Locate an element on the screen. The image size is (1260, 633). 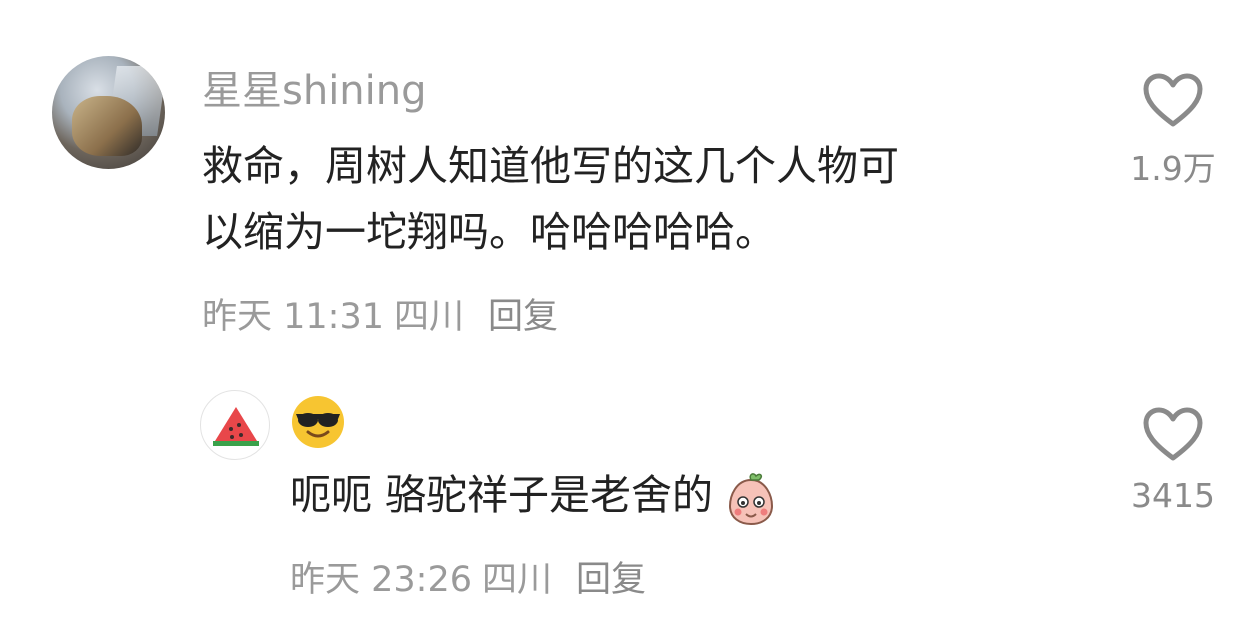
like-button: 3415 is located at coordinates (1173, 460).